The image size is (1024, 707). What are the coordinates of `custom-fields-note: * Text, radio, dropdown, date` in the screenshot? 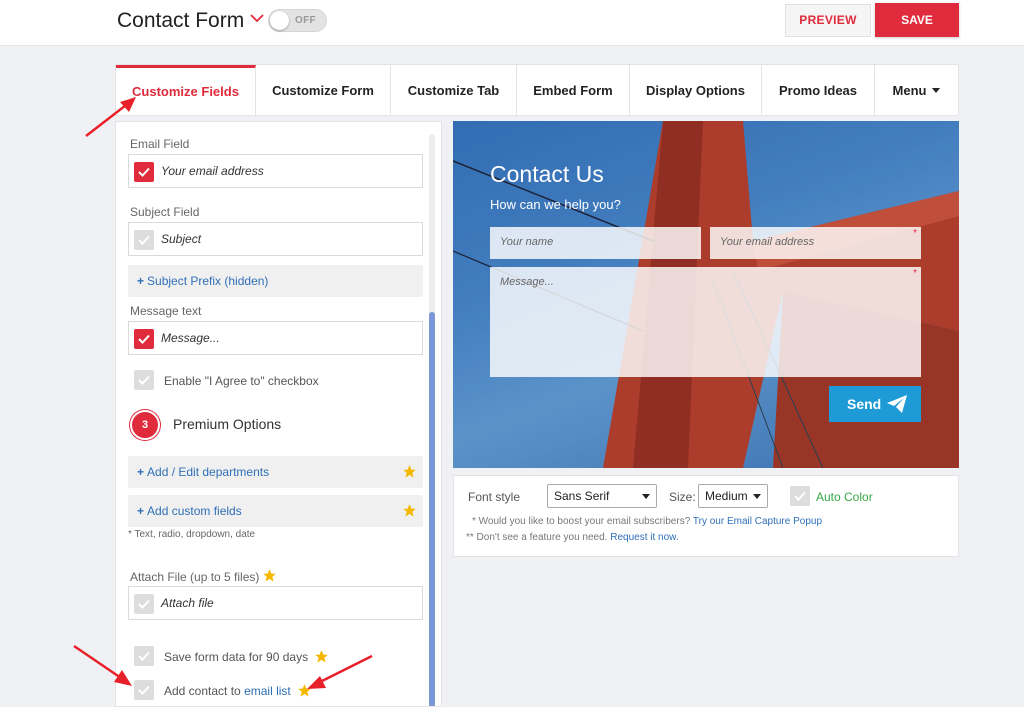 It's located at (192, 534).